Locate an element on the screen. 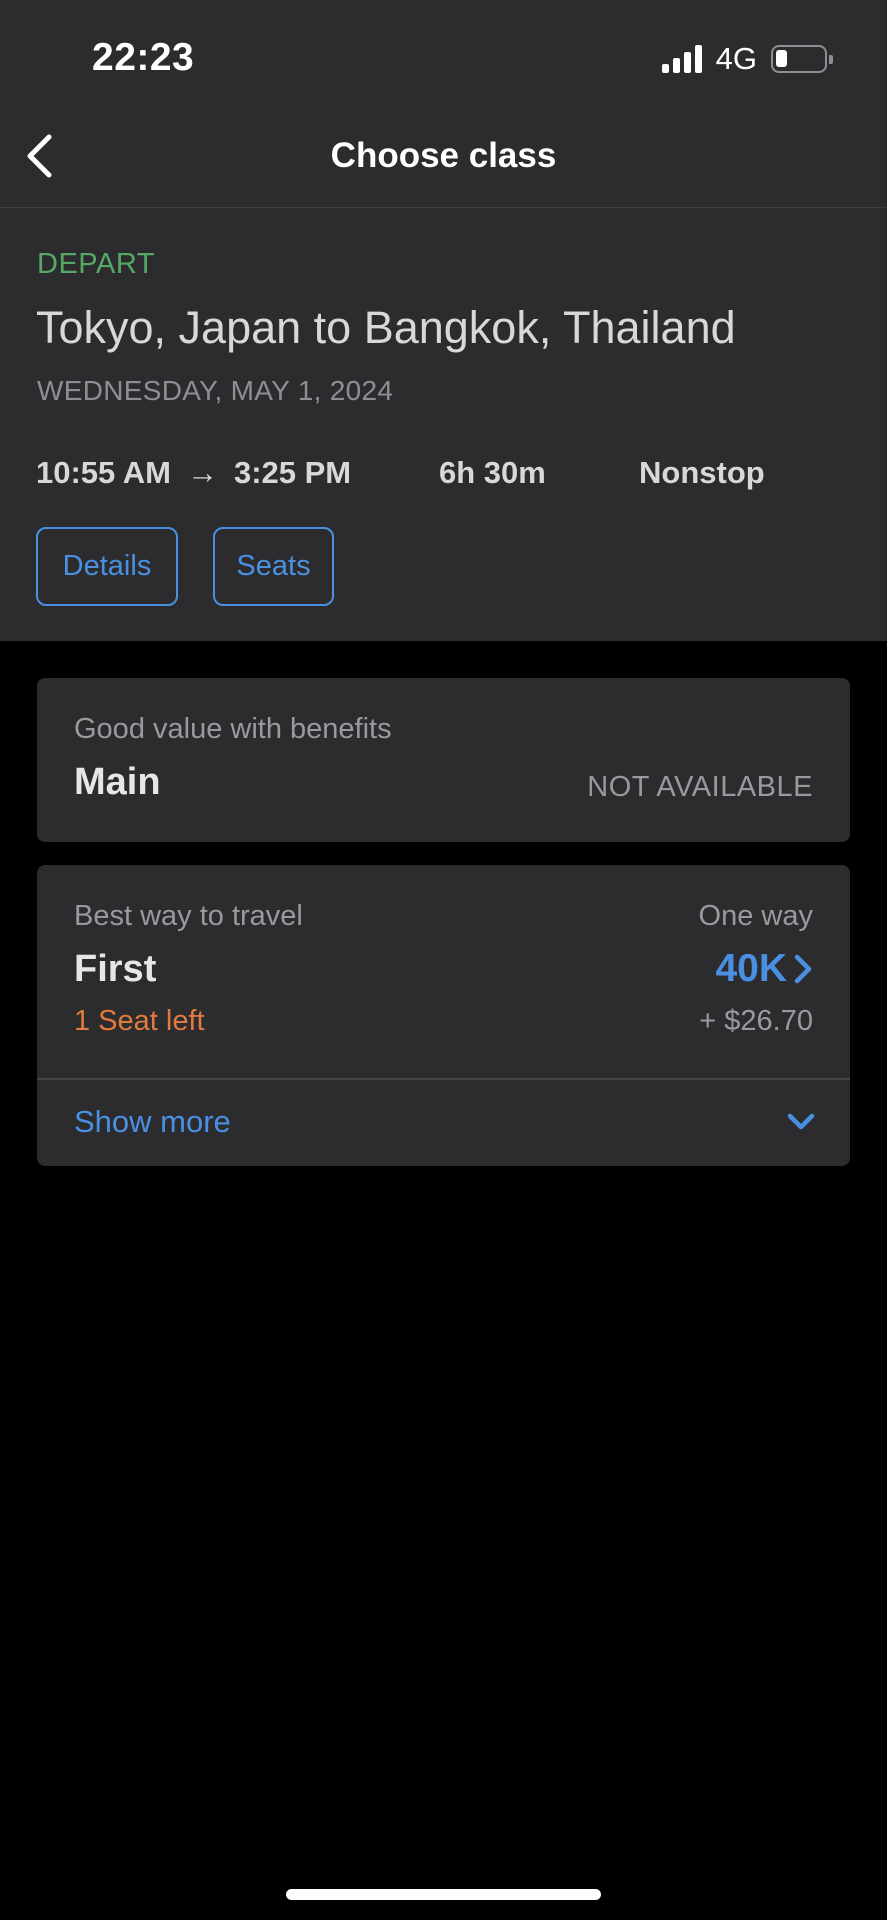 This screenshot has width=887, height=1920. status-time: 22:23 is located at coordinates (143, 57).